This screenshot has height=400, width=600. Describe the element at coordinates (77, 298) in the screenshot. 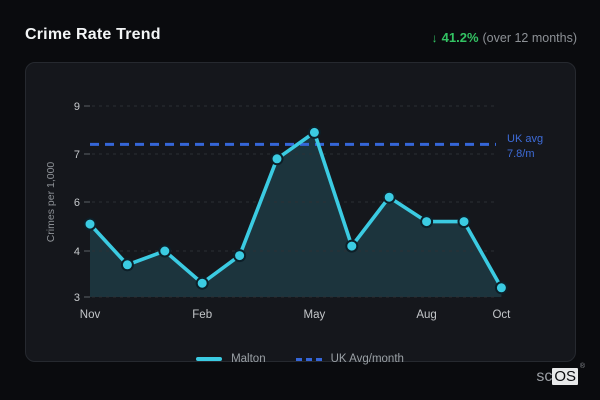

I see `y-tick-label: 3` at that location.